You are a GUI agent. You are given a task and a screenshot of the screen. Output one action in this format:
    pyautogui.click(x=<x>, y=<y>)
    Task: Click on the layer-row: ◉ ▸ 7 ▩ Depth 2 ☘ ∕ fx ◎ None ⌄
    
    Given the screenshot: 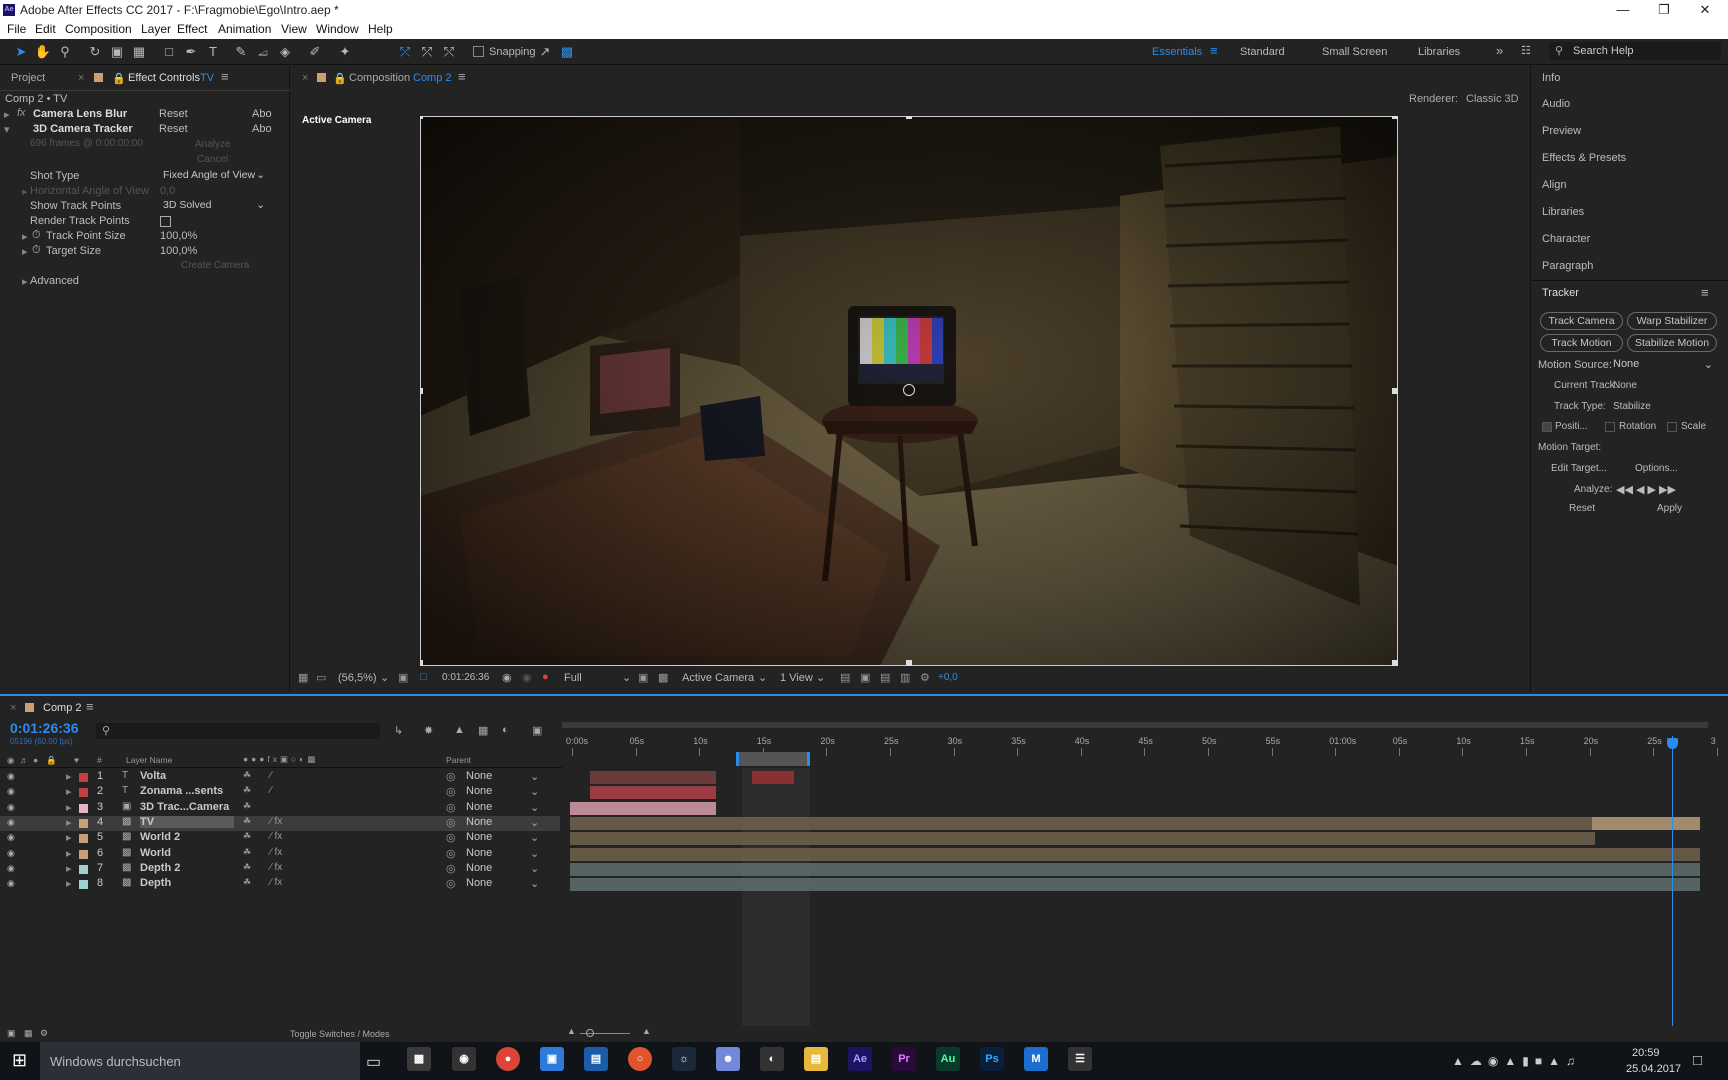 What is the action you would take?
    pyautogui.click(x=280, y=869)
    